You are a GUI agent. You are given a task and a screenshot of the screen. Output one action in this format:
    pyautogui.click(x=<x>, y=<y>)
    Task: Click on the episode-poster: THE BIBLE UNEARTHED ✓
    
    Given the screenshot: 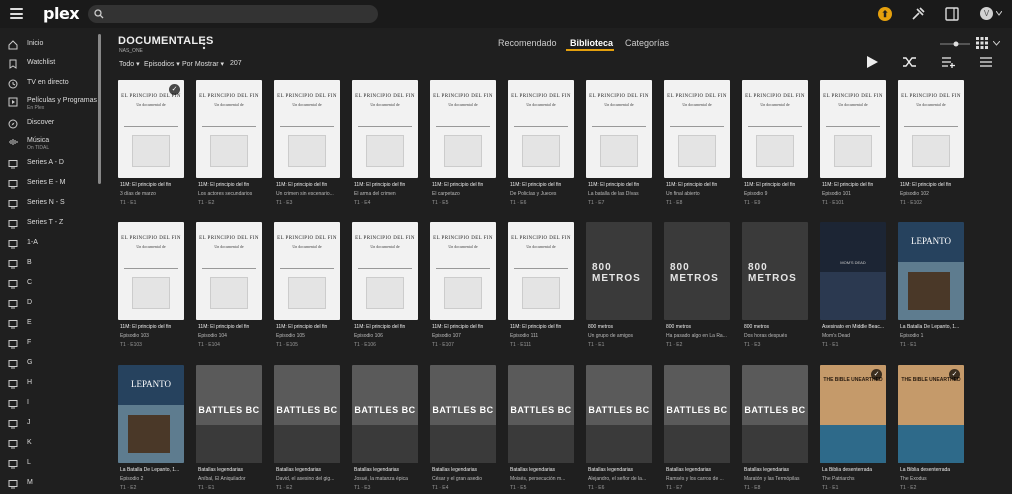 What is the action you would take?
    pyautogui.click(x=931, y=414)
    